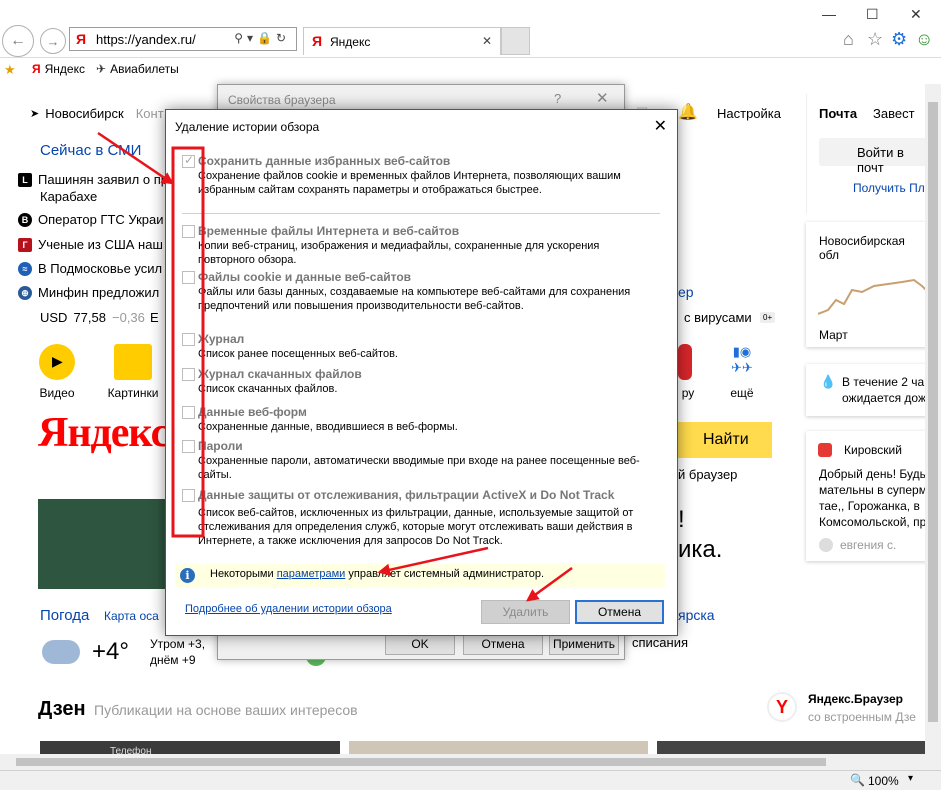 Image resolution: width=941 pixels, height=790 pixels. What do you see at coordinates (64, 615) in the screenshot?
I see `weather-link: Погода` at bounding box center [64, 615].